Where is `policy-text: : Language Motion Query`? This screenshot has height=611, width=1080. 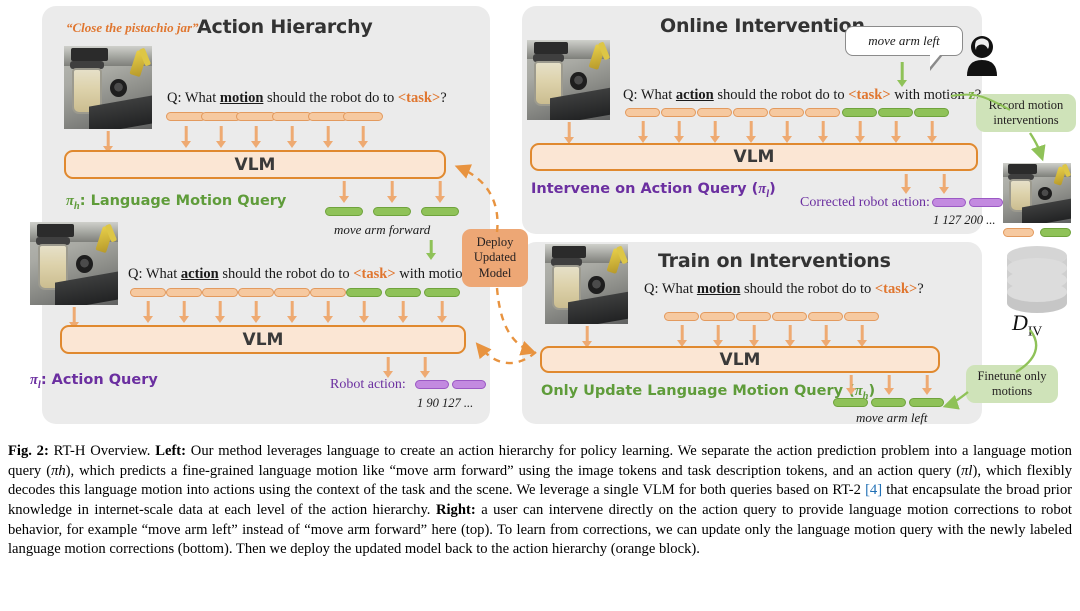
policy-text: : Language Motion Query is located at coordinates (183, 201).